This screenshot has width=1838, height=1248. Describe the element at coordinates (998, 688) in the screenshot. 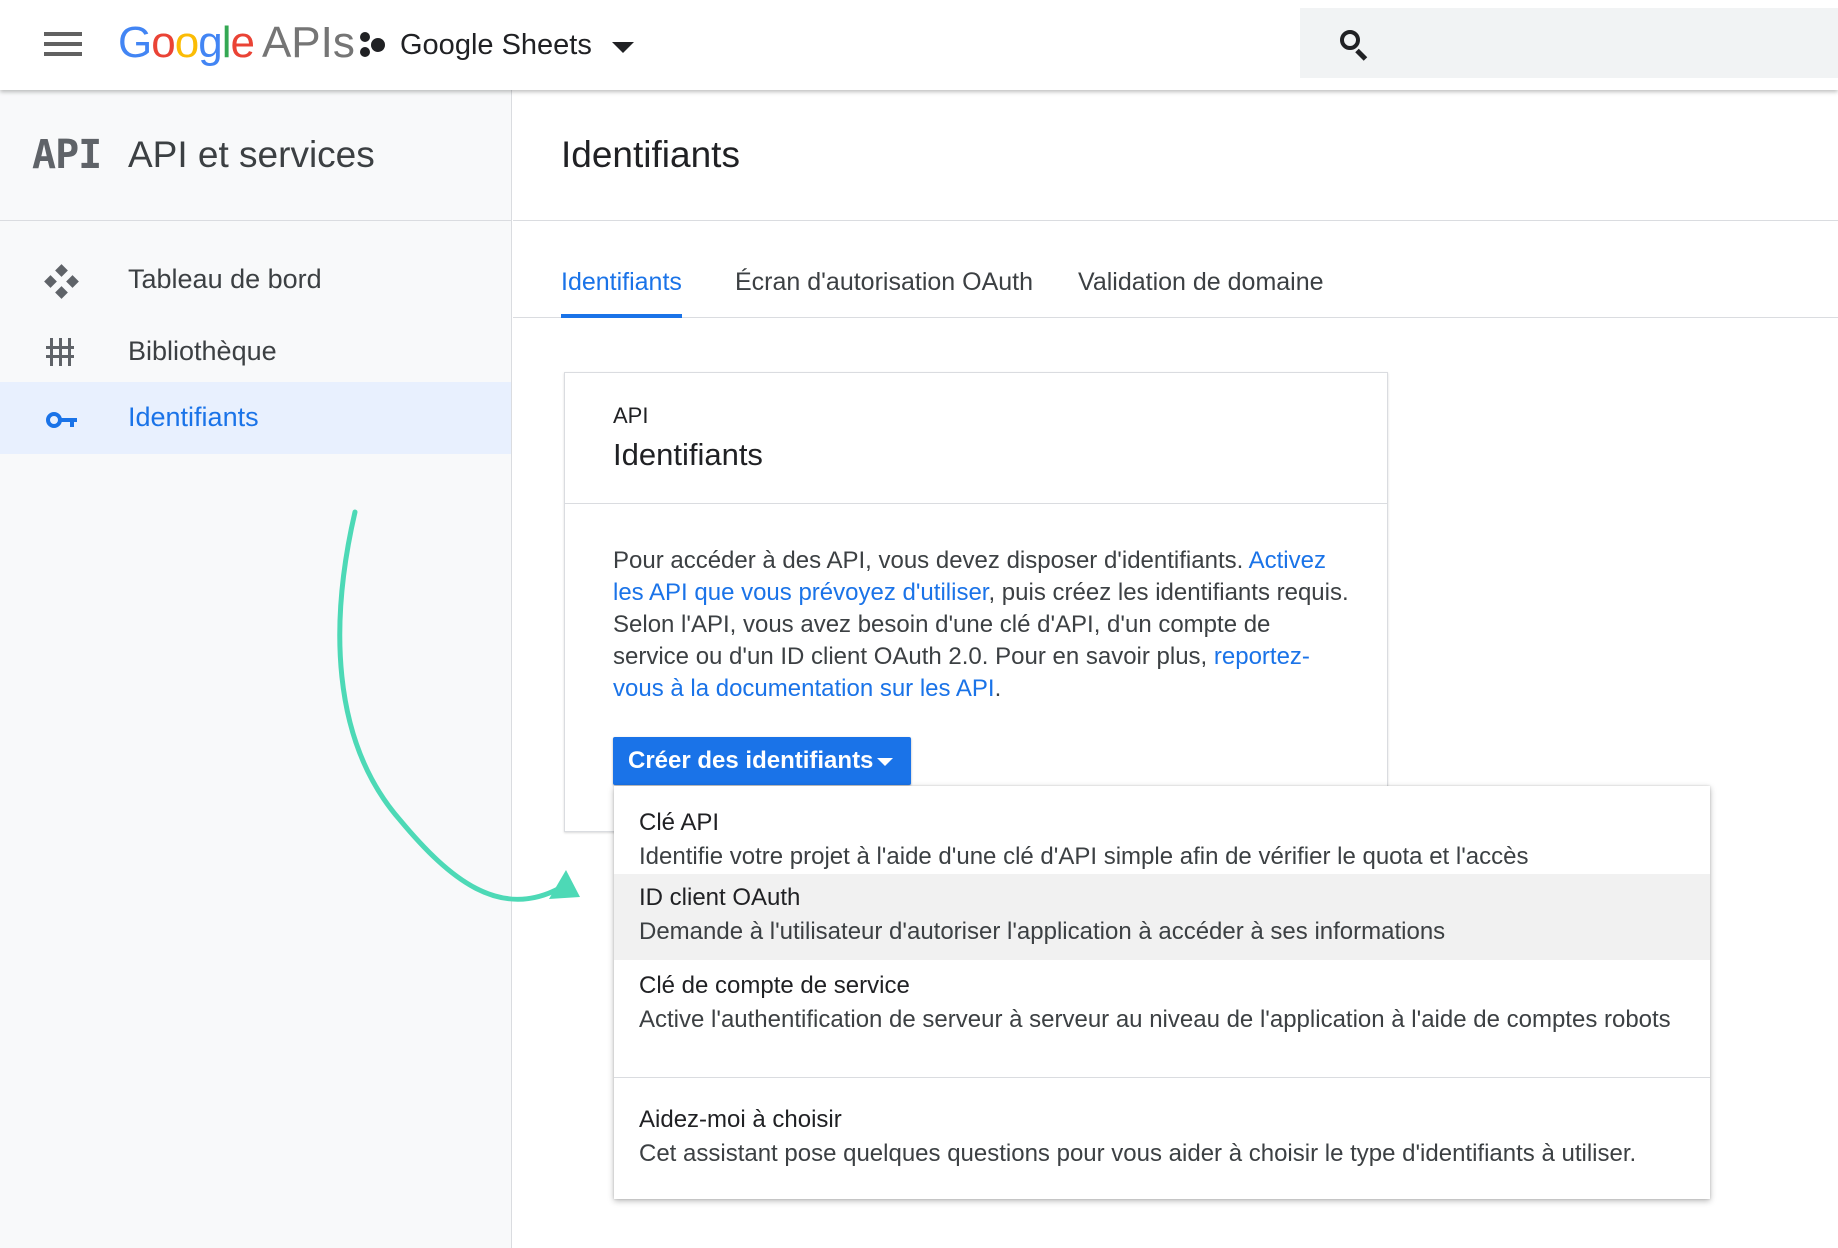

I see `description-text: .` at that location.